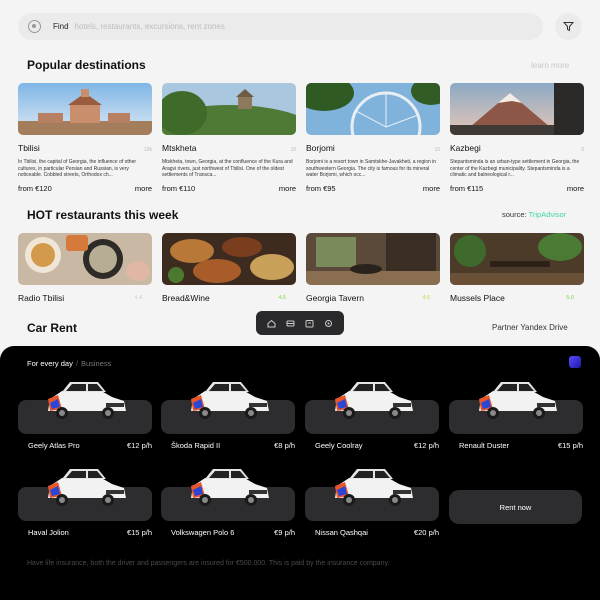 Image resolution: width=600 pixels, height=600 pixels. Describe the element at coordinates (196, 445) in the screenshot. I see `car-name: Škoda Rapid II` at that location.